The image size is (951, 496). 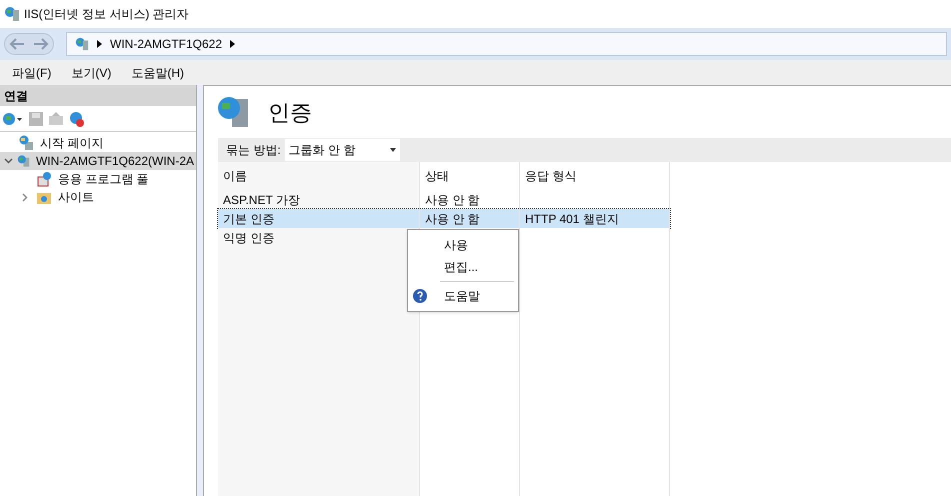 What do you see at coordinates (420, 296) in the screenshot?
I see `help-icon` at bounding box center [420, 296].